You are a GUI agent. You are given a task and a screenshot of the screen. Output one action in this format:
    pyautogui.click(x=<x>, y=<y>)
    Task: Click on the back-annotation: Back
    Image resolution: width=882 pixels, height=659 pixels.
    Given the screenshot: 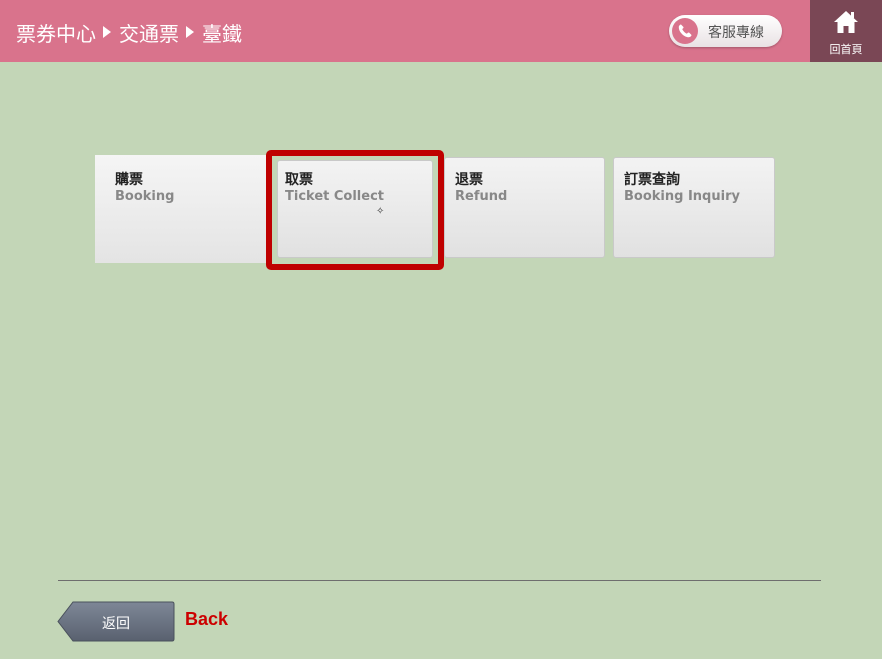 What is the action you would take?
    pyautogui.click(x=207, y=619)
    